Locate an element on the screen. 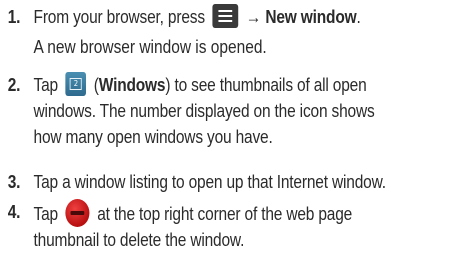  windows-label: Windows is located at coordinates (132, 85).